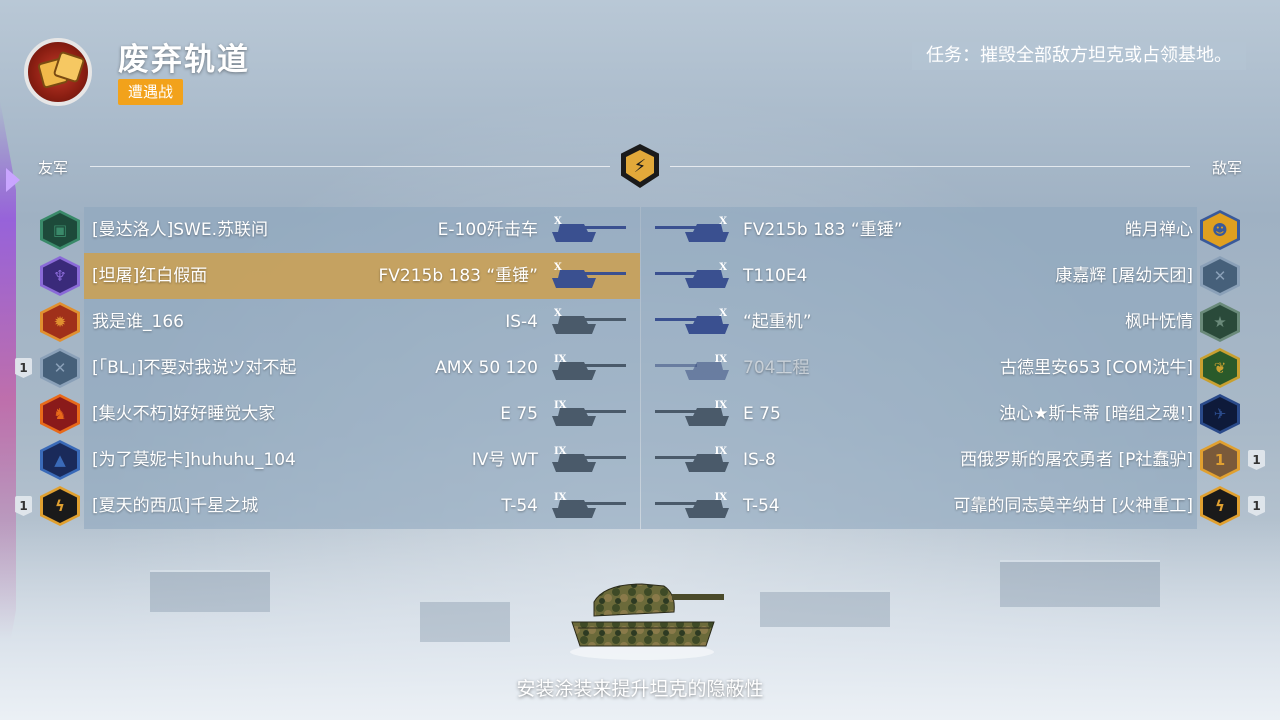 Image resolution: width=1280 pixels, height=720 pixels. Describe the element at coordinates (1220, 322) in the screenshot. I see `star-emblem-icon: ★` at that location.